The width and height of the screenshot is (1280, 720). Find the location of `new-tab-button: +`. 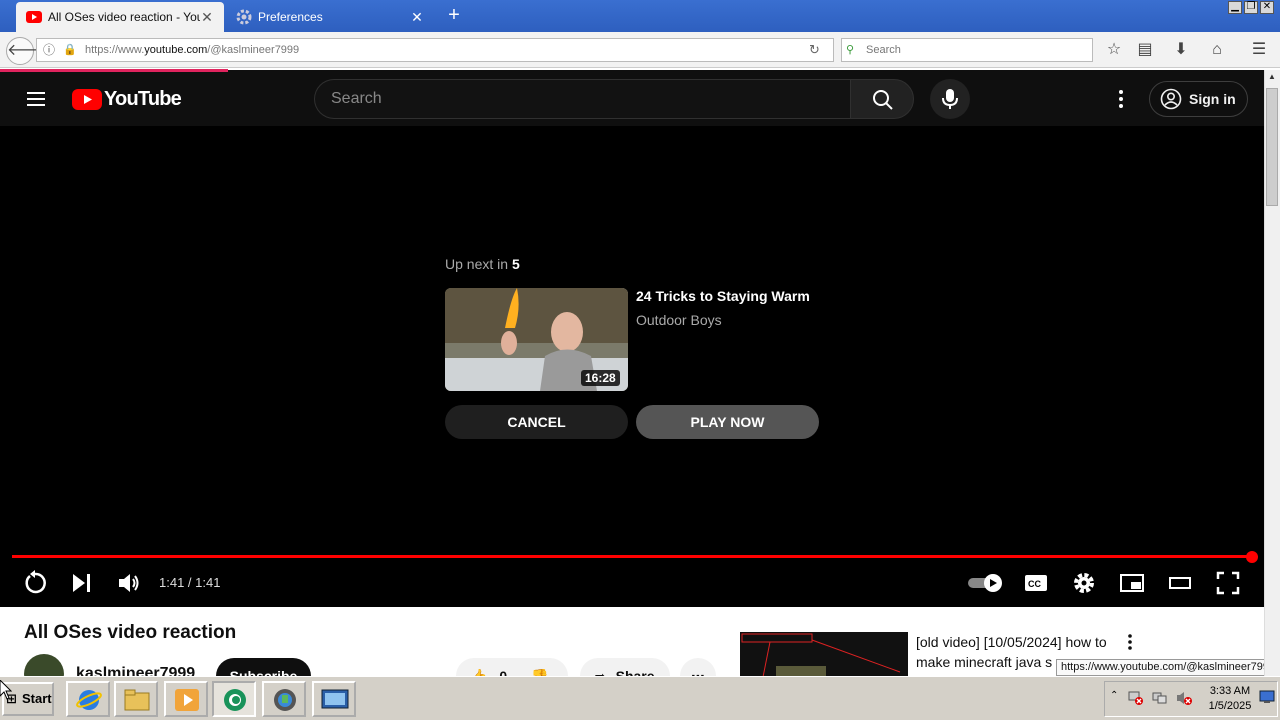

new-tab-button: + is located at coordinates (454, 15).